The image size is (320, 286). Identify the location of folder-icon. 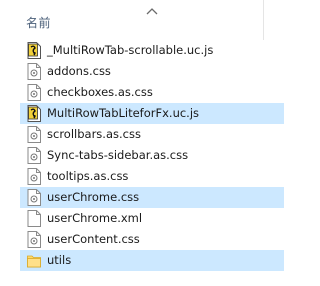
(34, 261).